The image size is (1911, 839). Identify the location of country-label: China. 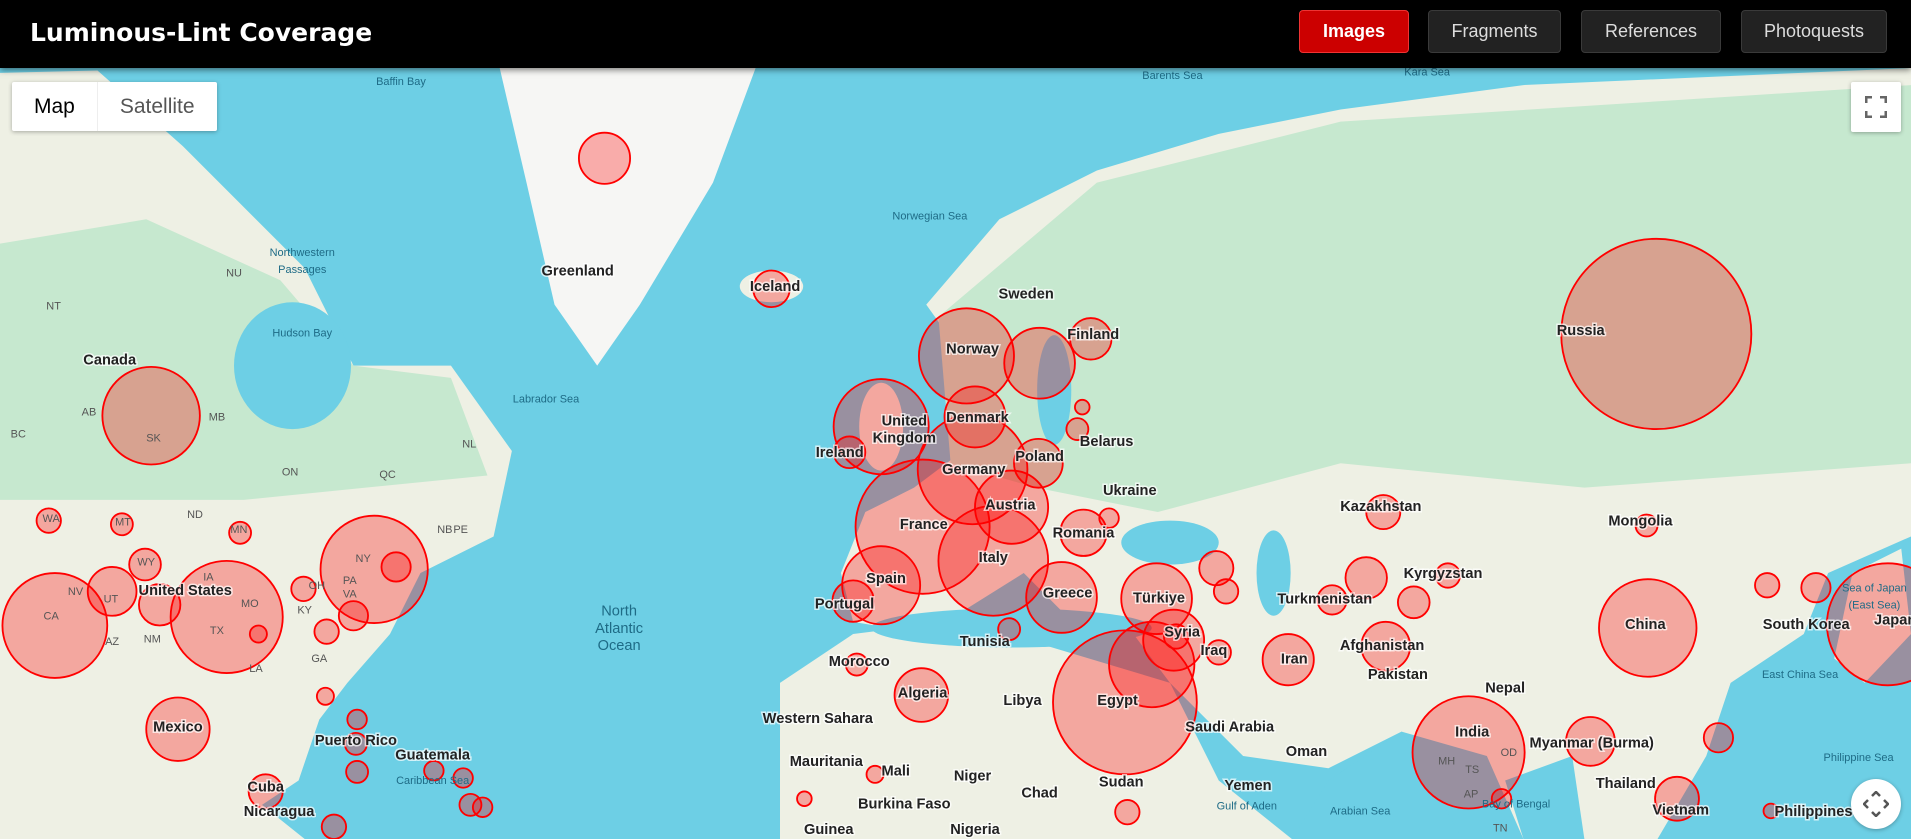
(1645, 625).